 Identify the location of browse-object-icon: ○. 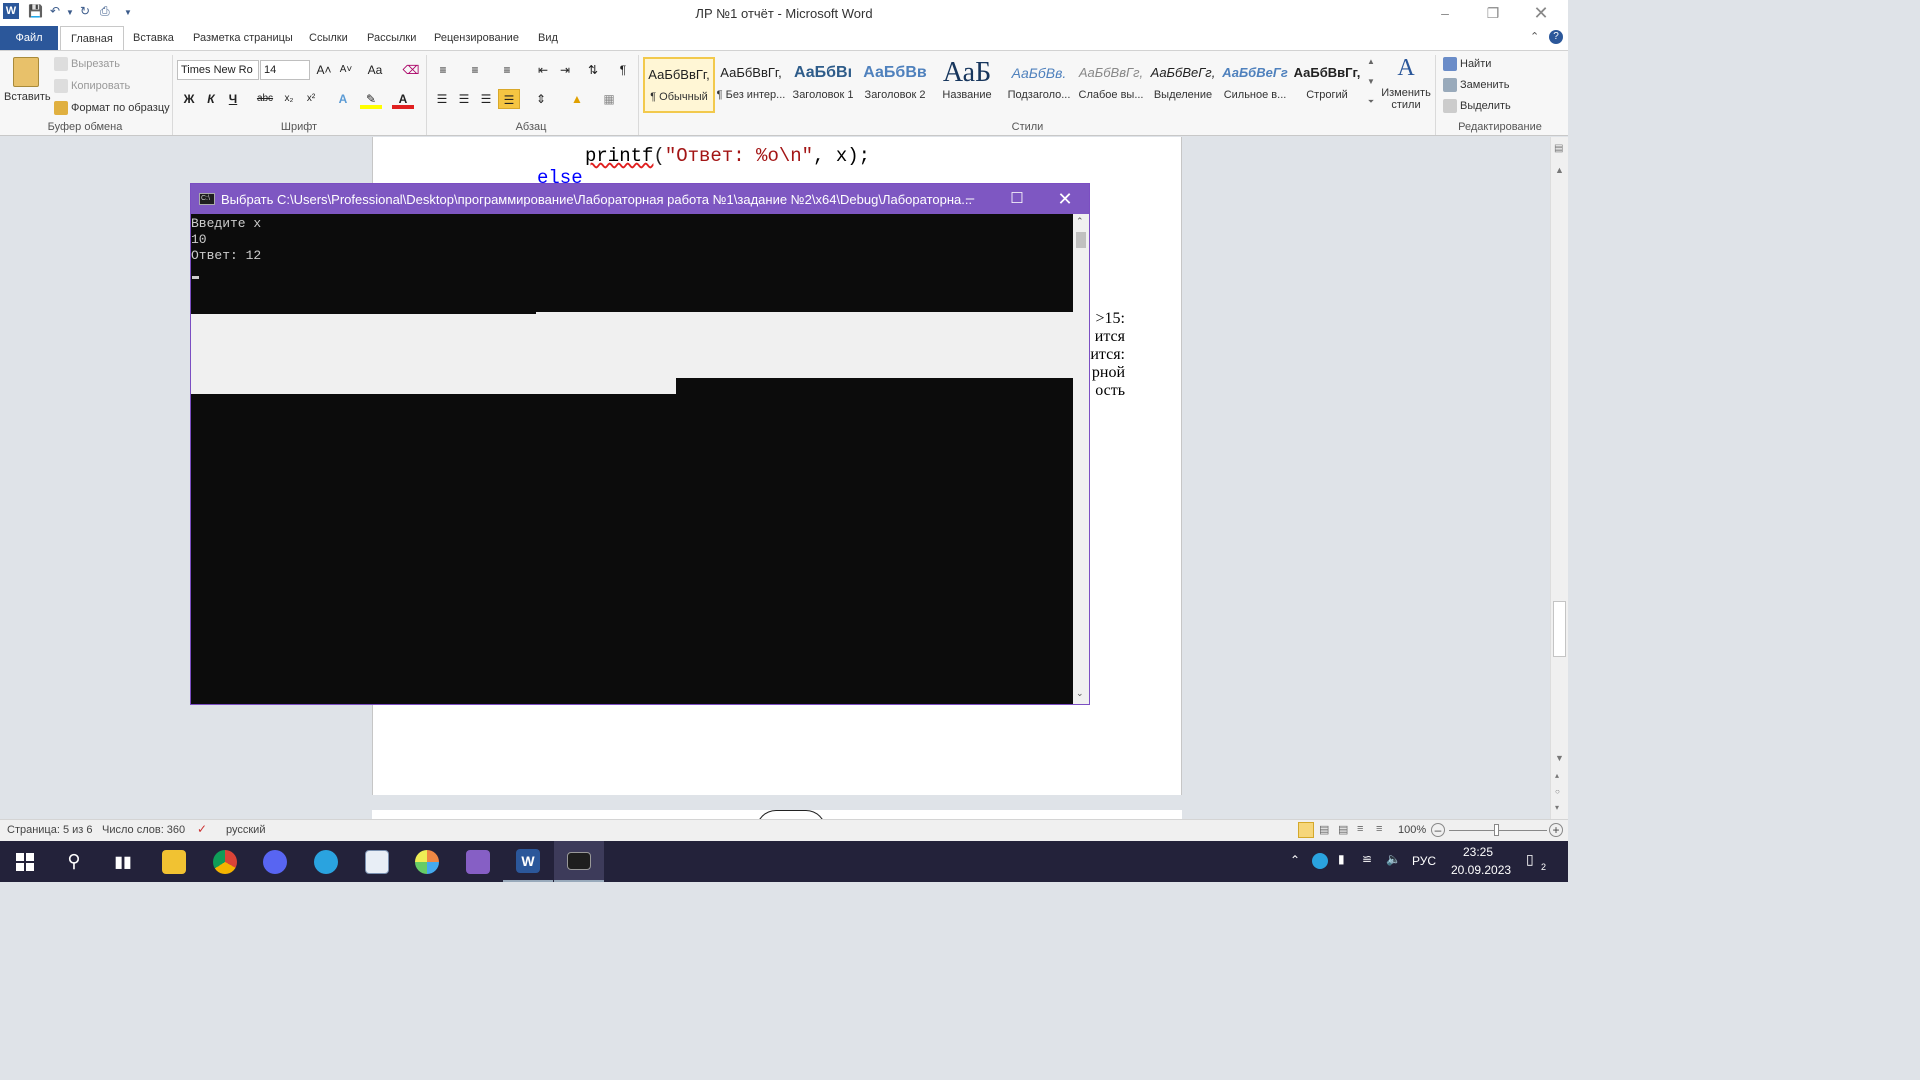
(1557, 791).